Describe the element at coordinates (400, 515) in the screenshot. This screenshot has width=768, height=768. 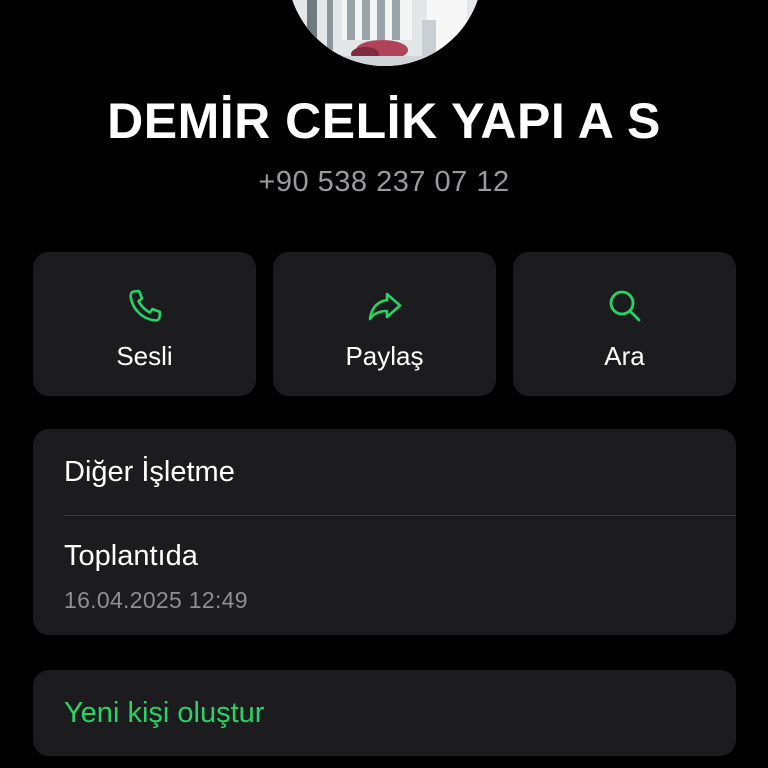
I see `divider` at that location.